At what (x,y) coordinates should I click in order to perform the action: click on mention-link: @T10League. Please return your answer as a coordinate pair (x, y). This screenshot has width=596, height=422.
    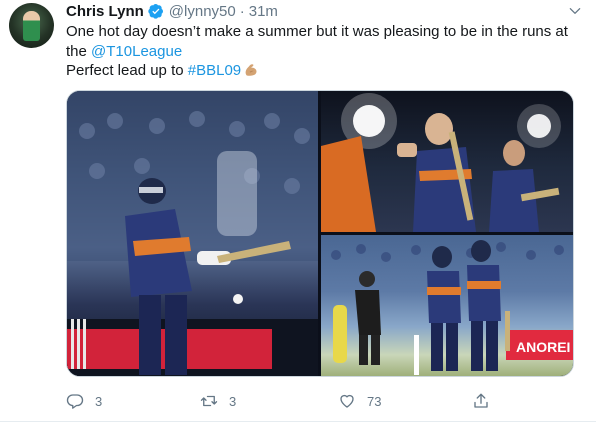
    Looking at the image, I should click on (136, 51).